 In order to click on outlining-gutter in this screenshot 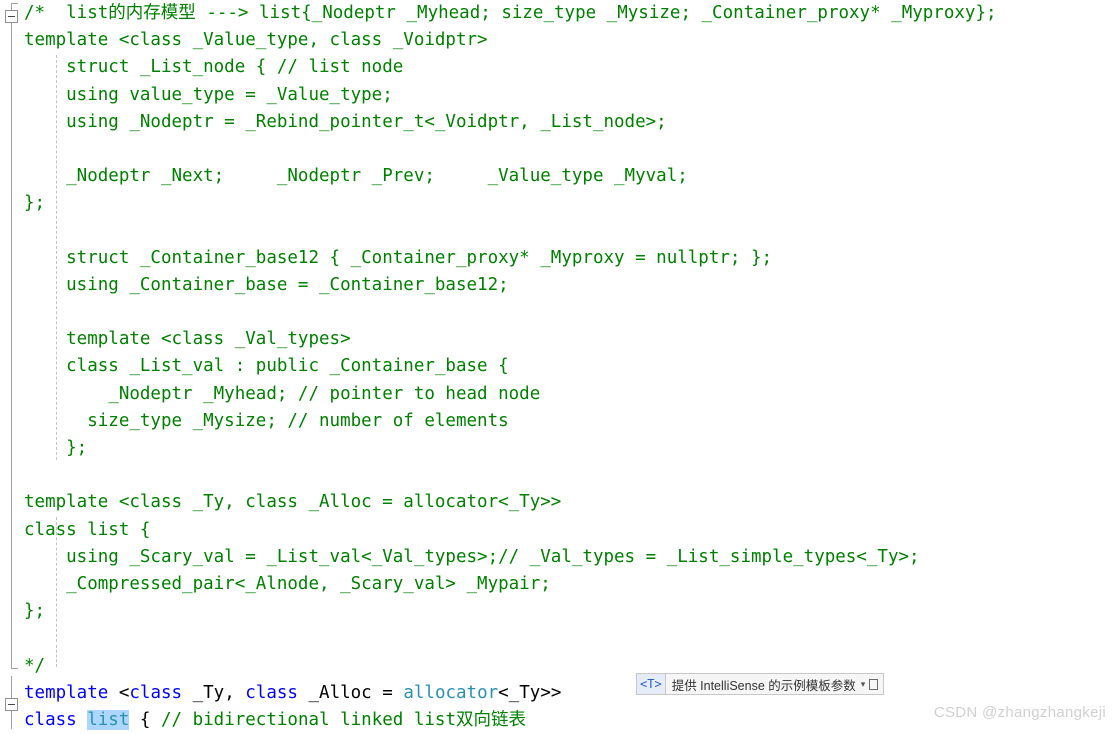, I will do `click(11, 364)`.